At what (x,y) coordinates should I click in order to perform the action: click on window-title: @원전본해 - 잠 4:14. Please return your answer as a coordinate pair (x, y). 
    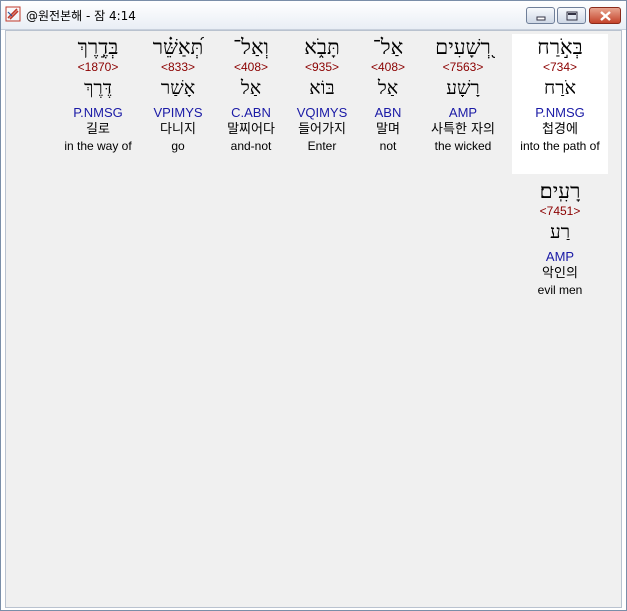
    Looking at the image, I should click on (81, 16).